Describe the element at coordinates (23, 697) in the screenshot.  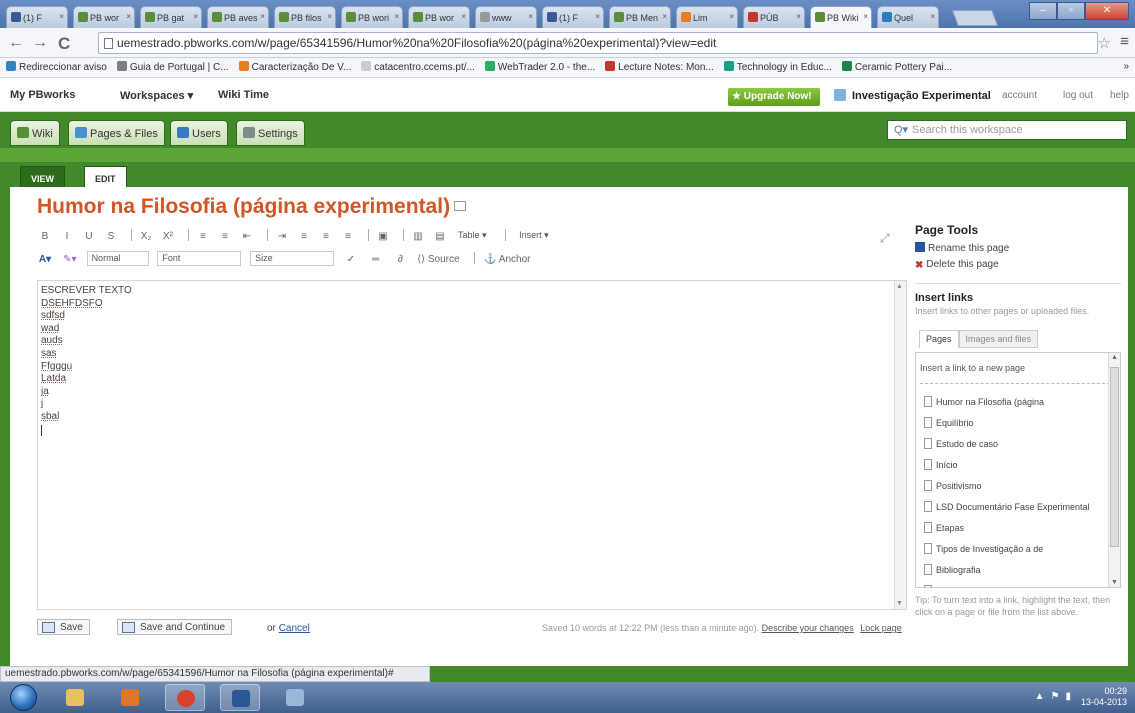
I see `start-button` at that location.